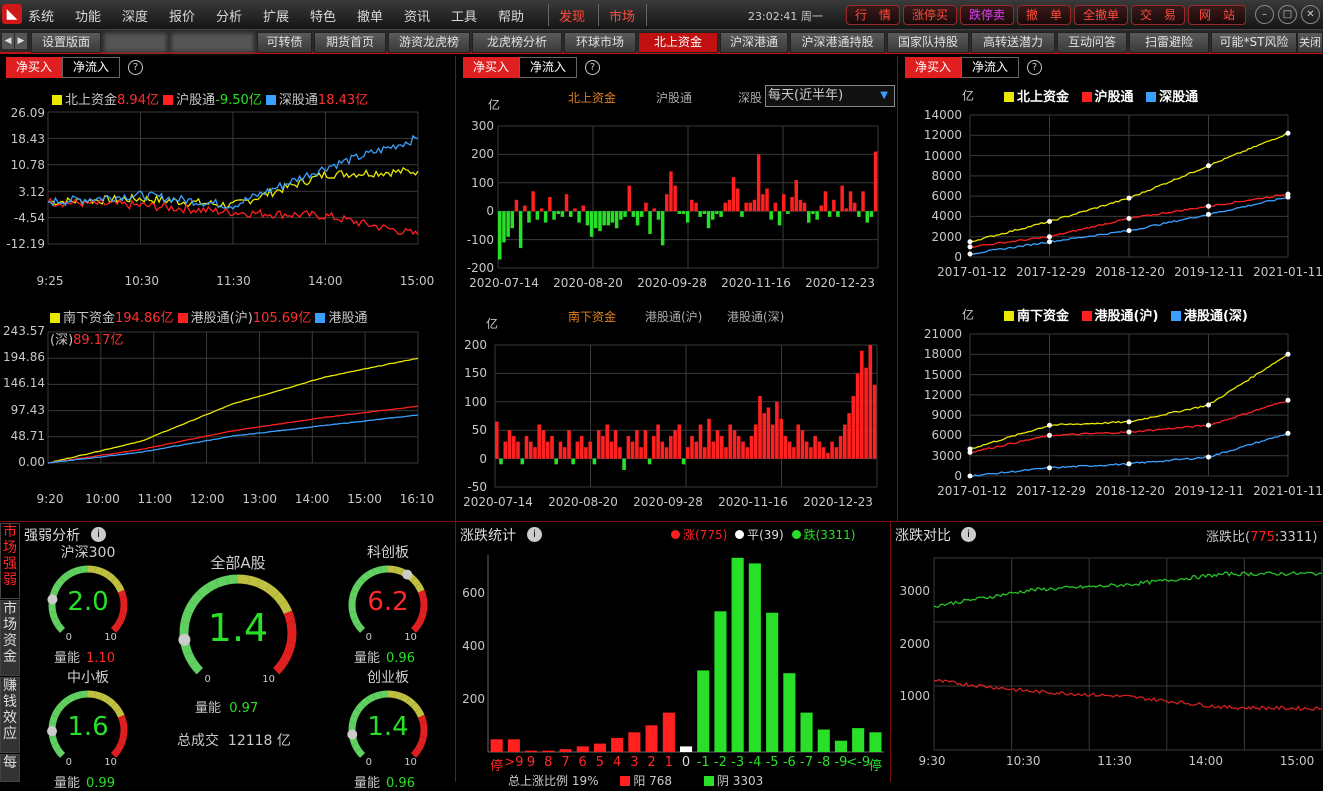 Image resolution: width=1323 pixels, height=791 pixels. Describe the element at coordinates (10, 638) in the screenshot. I see `sidebar-tab-market-capital: 市场资金` at that location.